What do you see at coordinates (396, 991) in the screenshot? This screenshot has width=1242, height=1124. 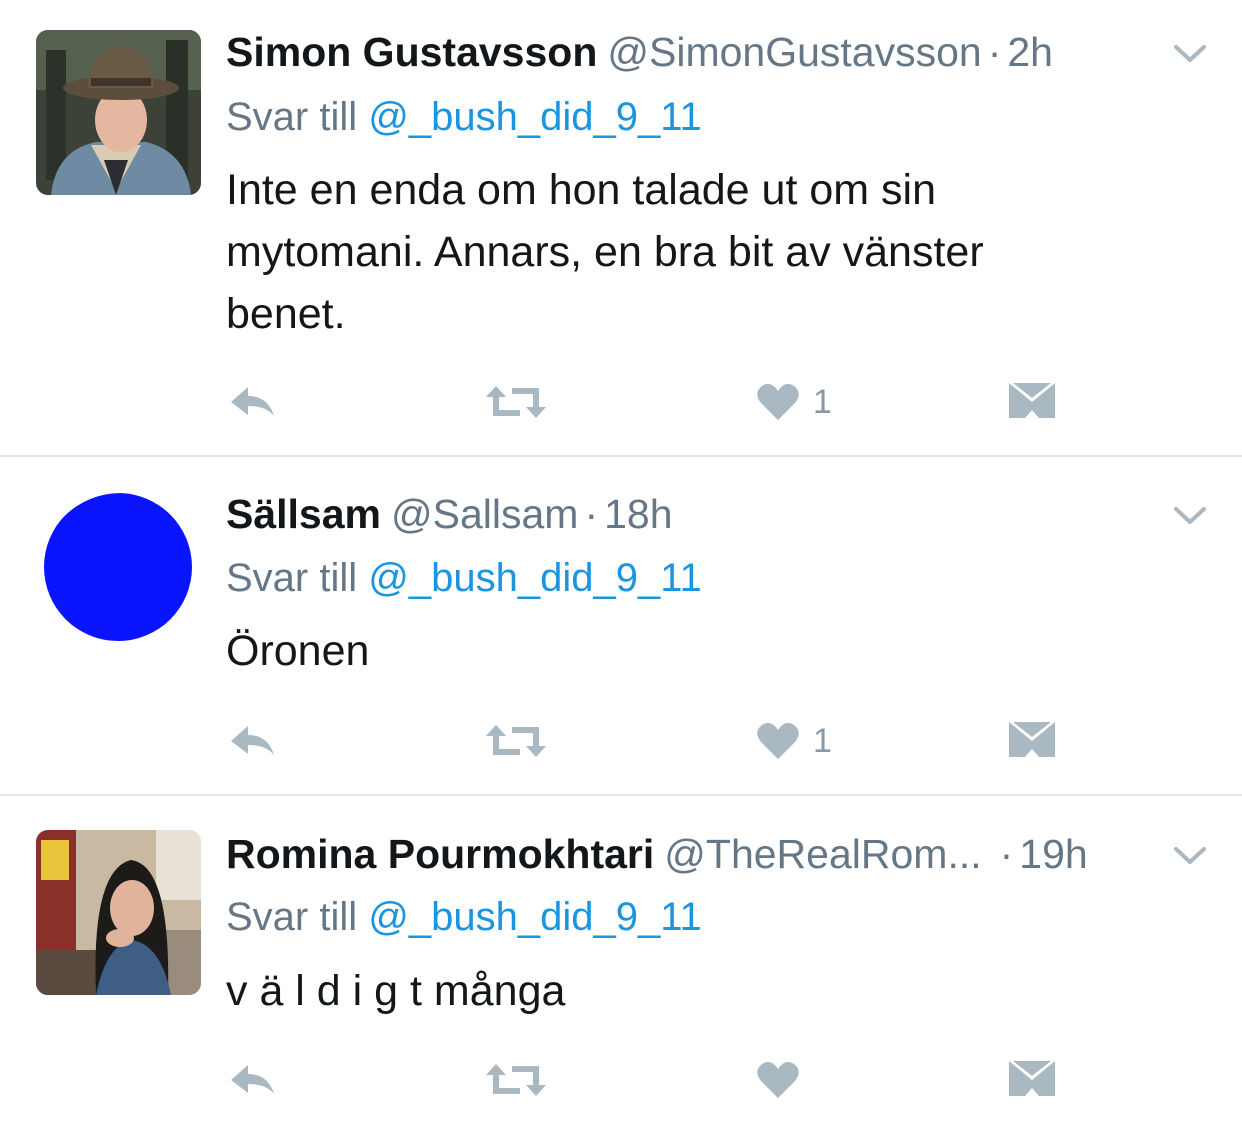 I see `tweet-text-line: v ä l d i g t många` at bounding box center [396, 991].